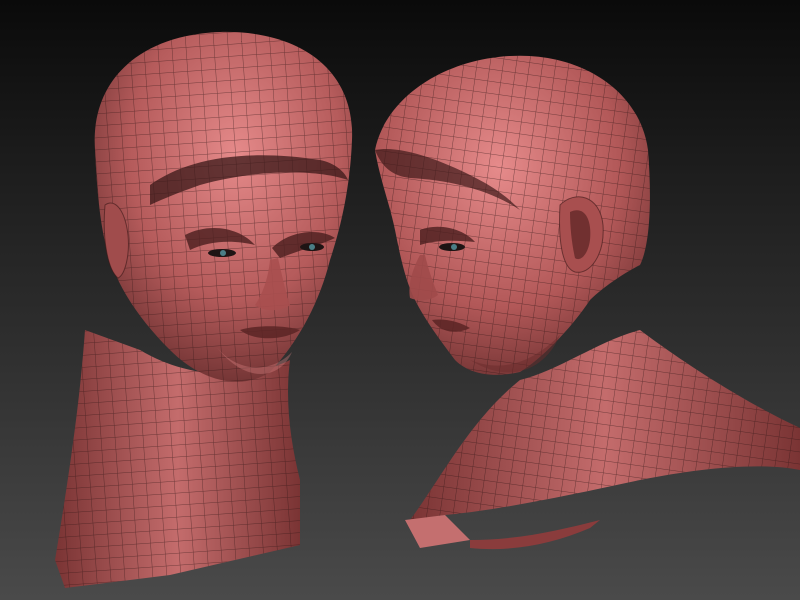 Image resolution: width=800 pixels, height=600 pixels. What do you see at coordinates (437, 531) in the screenshot?
I see `side-collar-cut` at bounding box center [437, 531].